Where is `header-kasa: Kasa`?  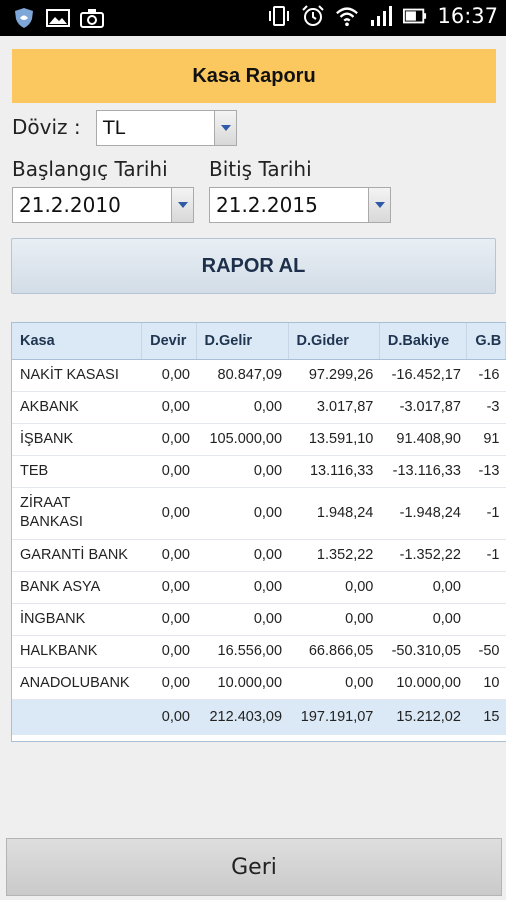 header-kasa: Kasa is located at coordinates (77, 341).